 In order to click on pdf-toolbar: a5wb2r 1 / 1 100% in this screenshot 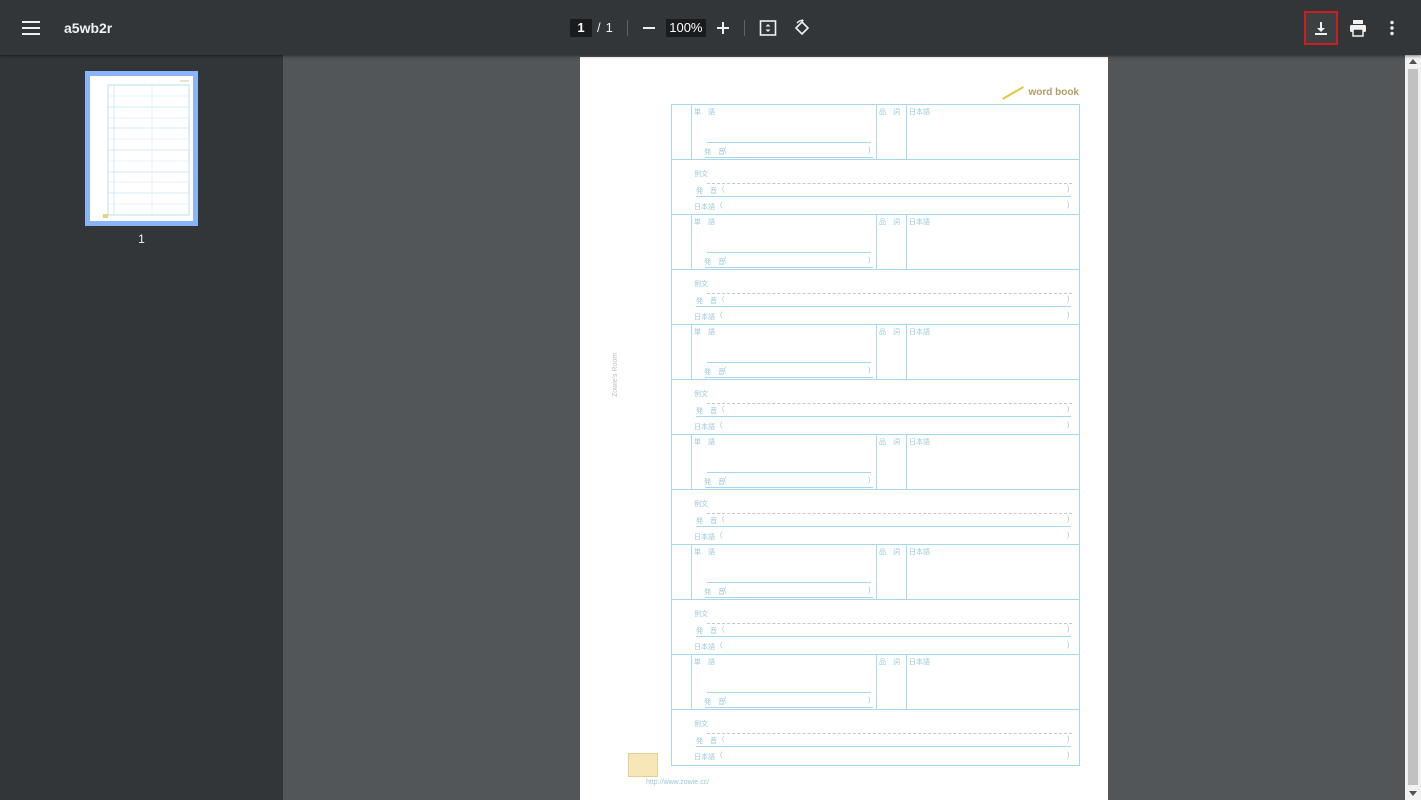, I will do `click(710, 27)`.